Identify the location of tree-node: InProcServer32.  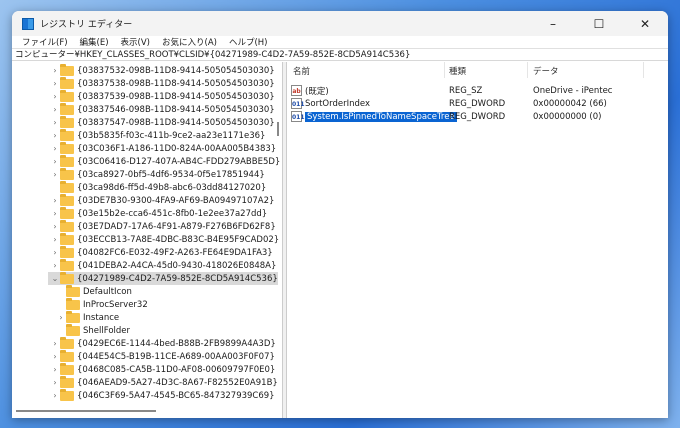
(102, 304).